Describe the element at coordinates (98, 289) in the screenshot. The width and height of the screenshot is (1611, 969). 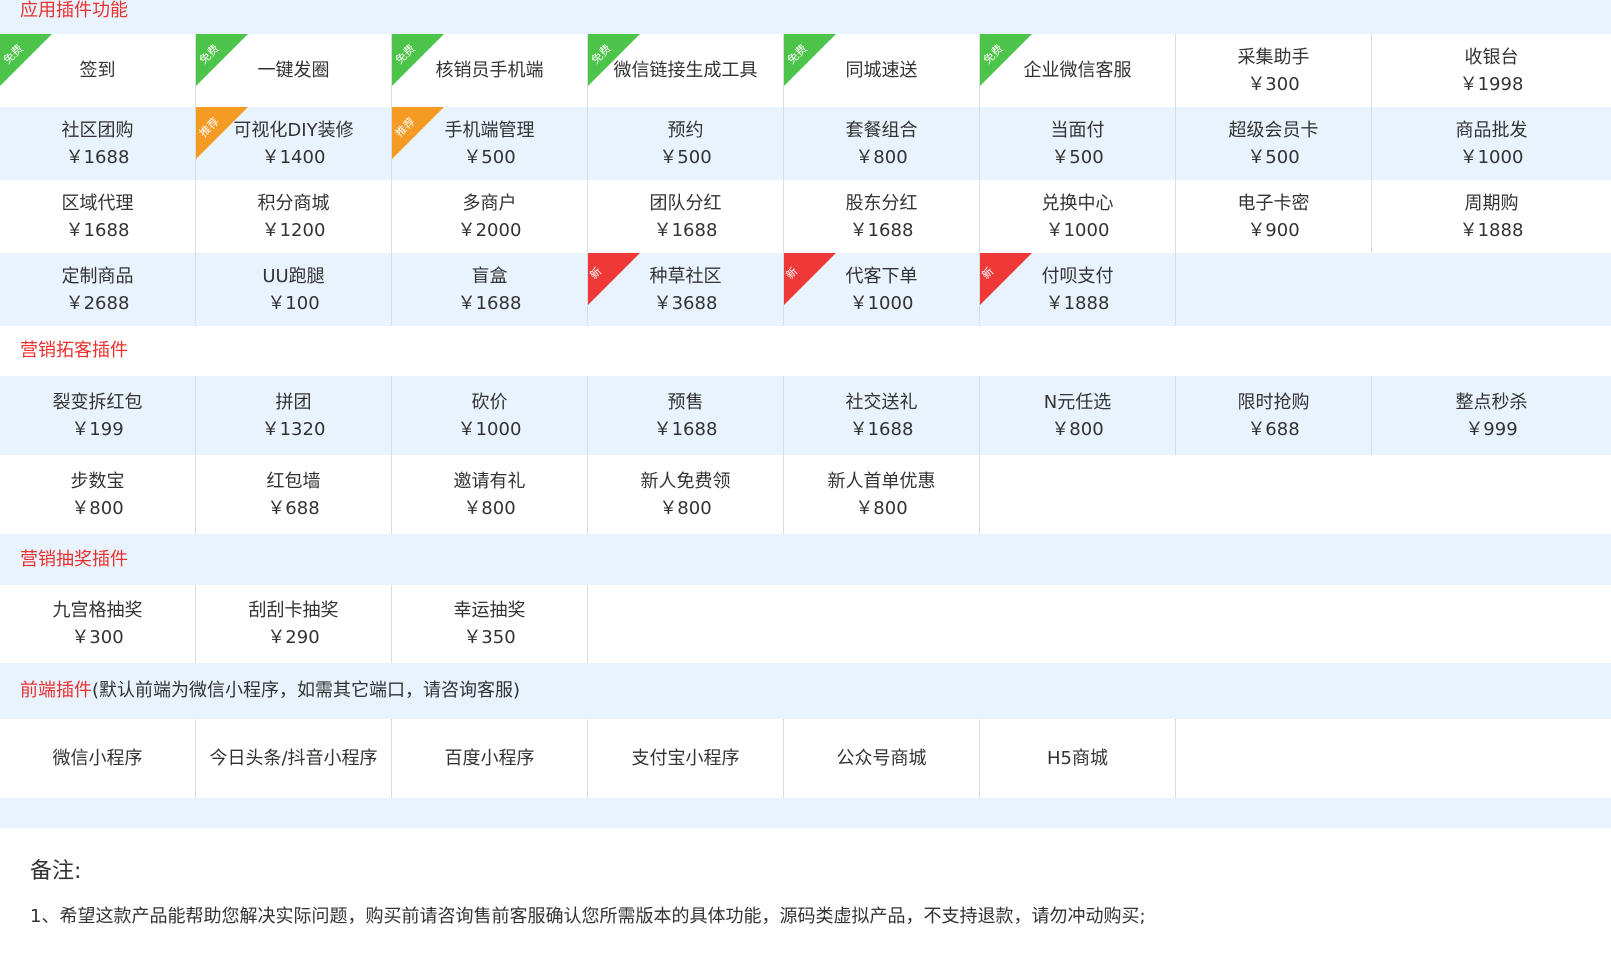
I see `plugin-cell: 定制商品 ￥2688` at that location.